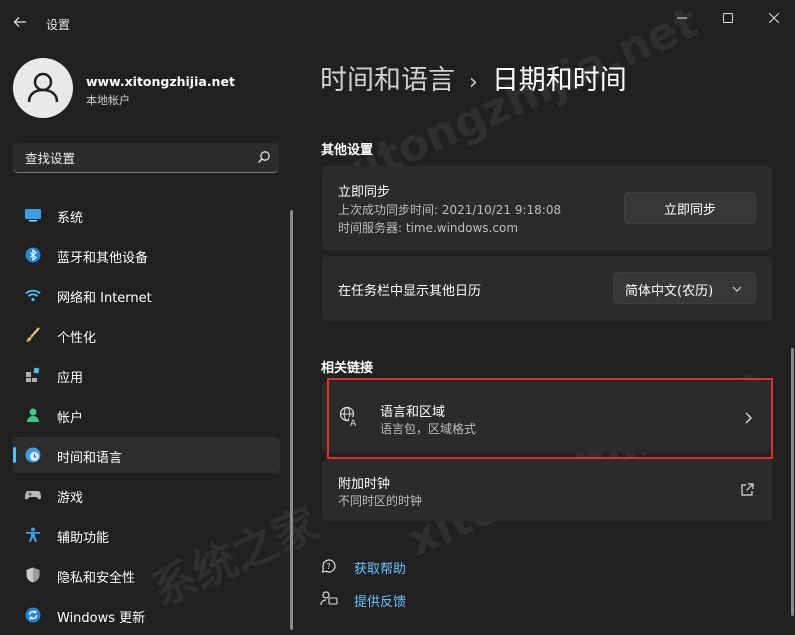 The image size is (795, 635). Describe the element at coordinates (33, 374) in the screenshot. I see `apps-icon` at that location.